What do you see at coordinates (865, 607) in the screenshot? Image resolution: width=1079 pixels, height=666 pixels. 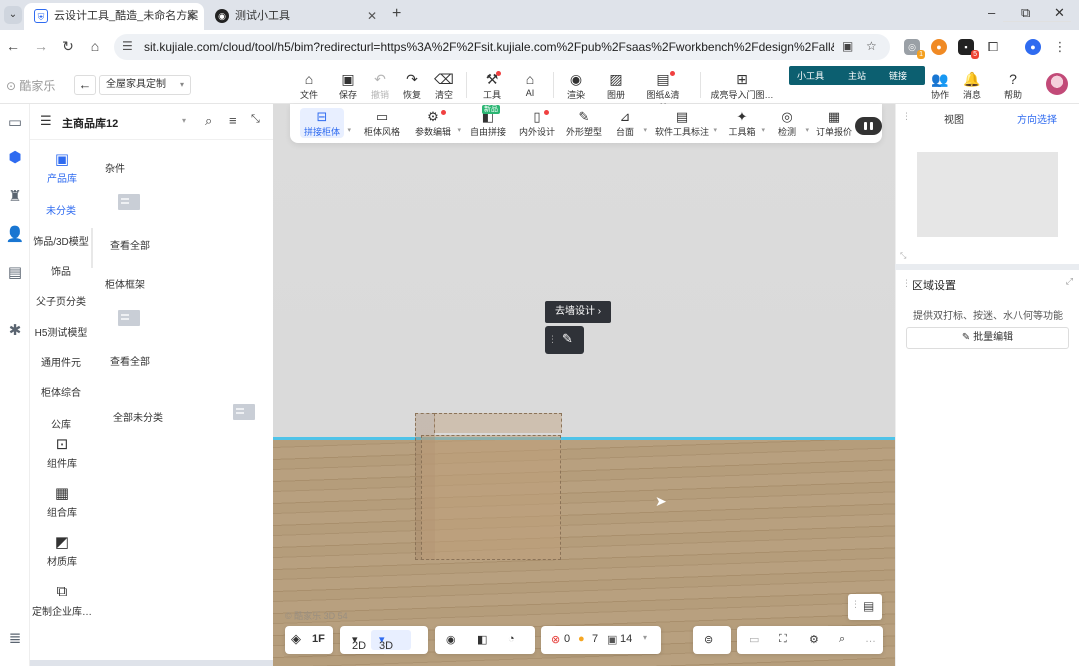 I see `clipboard-button: ⋮ ▤` at bounding box center [865, 607].